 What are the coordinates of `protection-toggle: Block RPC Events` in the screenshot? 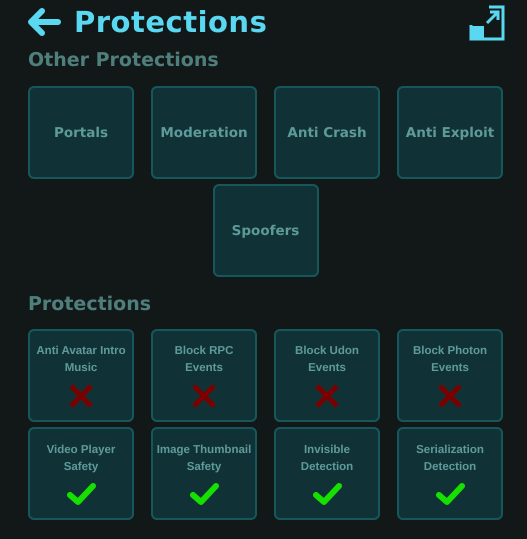 It's located at (204, 375).